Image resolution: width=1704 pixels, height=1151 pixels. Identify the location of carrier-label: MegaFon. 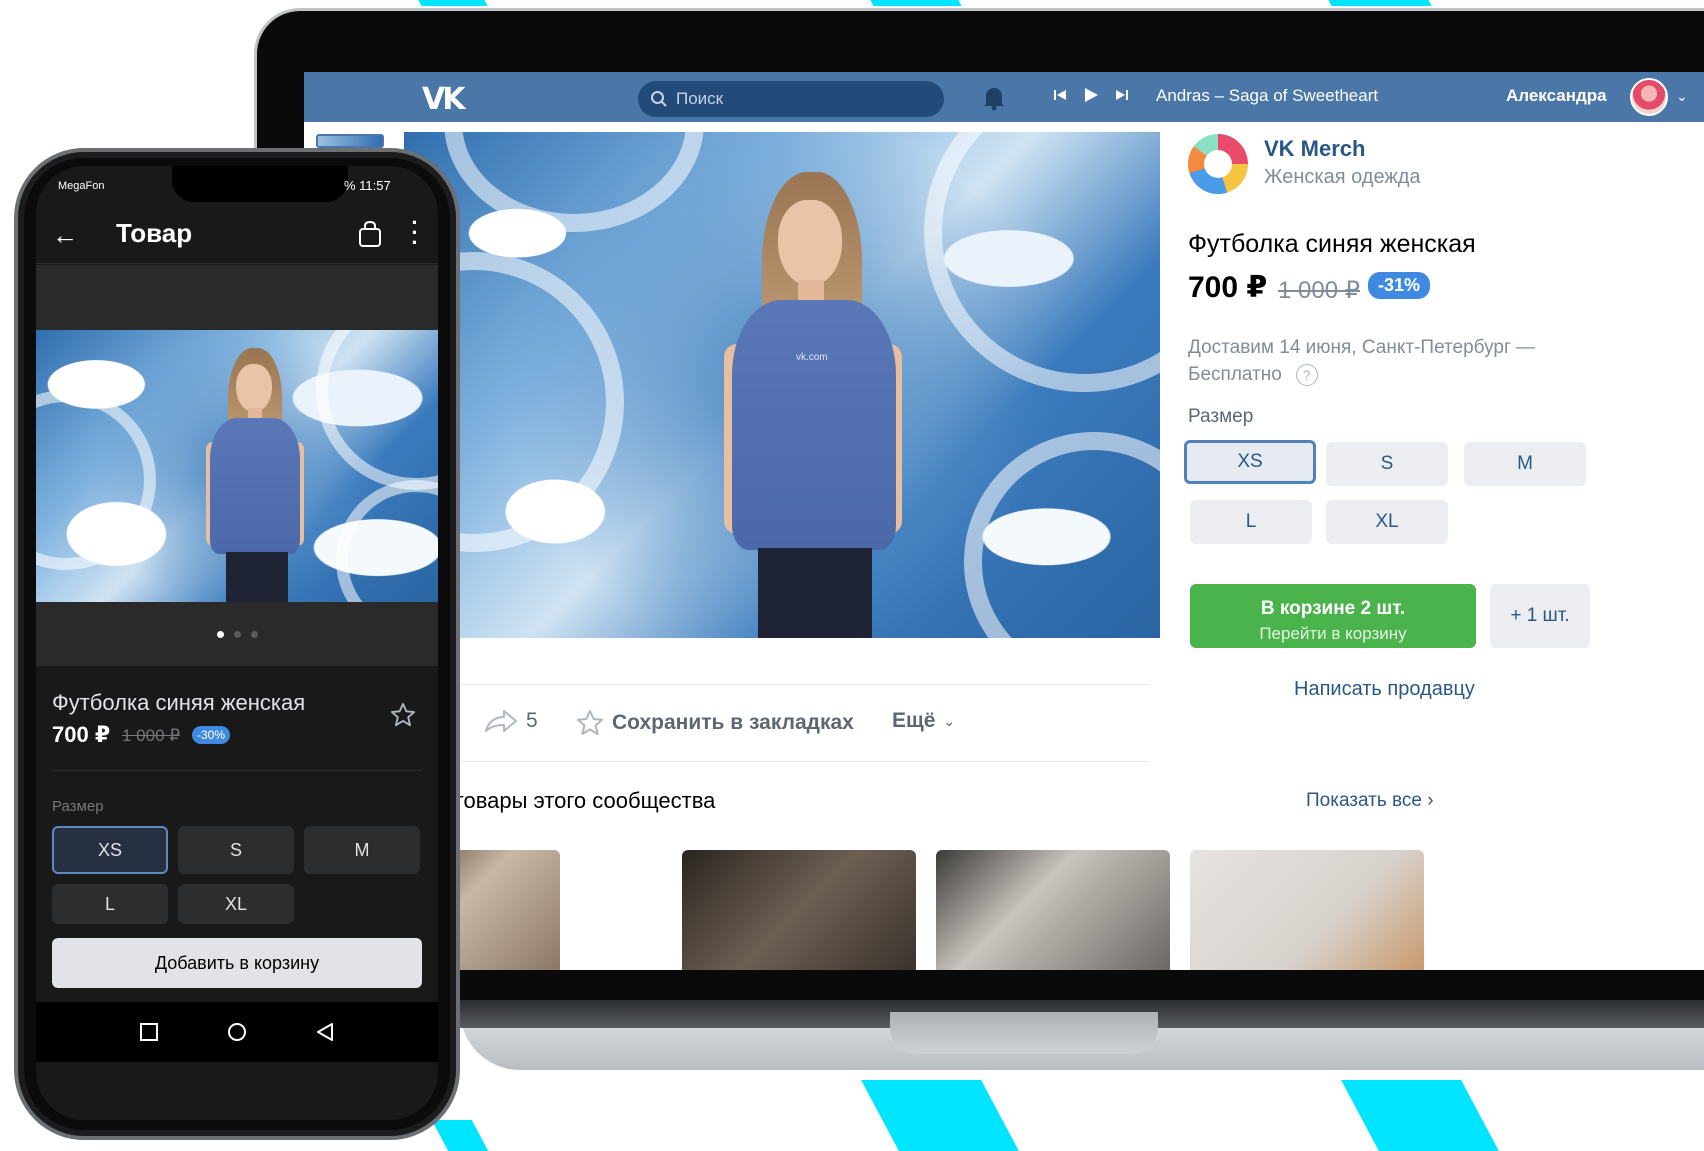
(81, 186).